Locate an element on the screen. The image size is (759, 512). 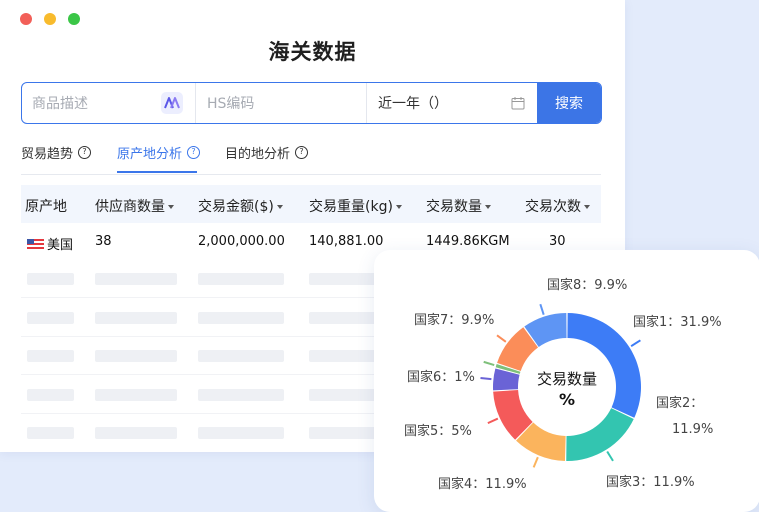
calendar-icon is located at coordinates (518, 103).